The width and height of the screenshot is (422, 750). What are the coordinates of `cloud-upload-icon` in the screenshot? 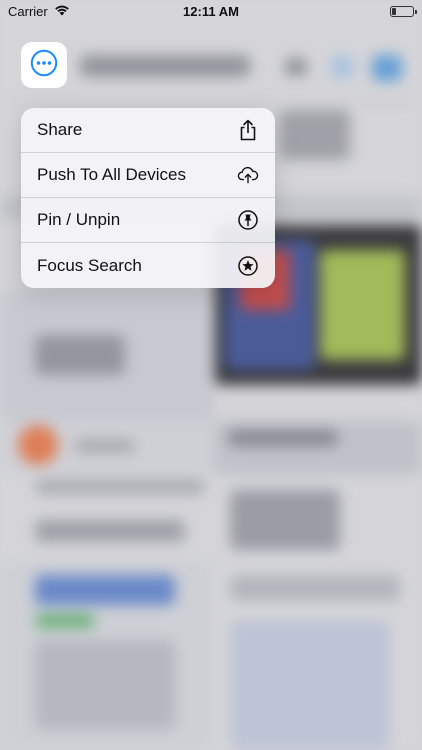 It's located at (248, 175).